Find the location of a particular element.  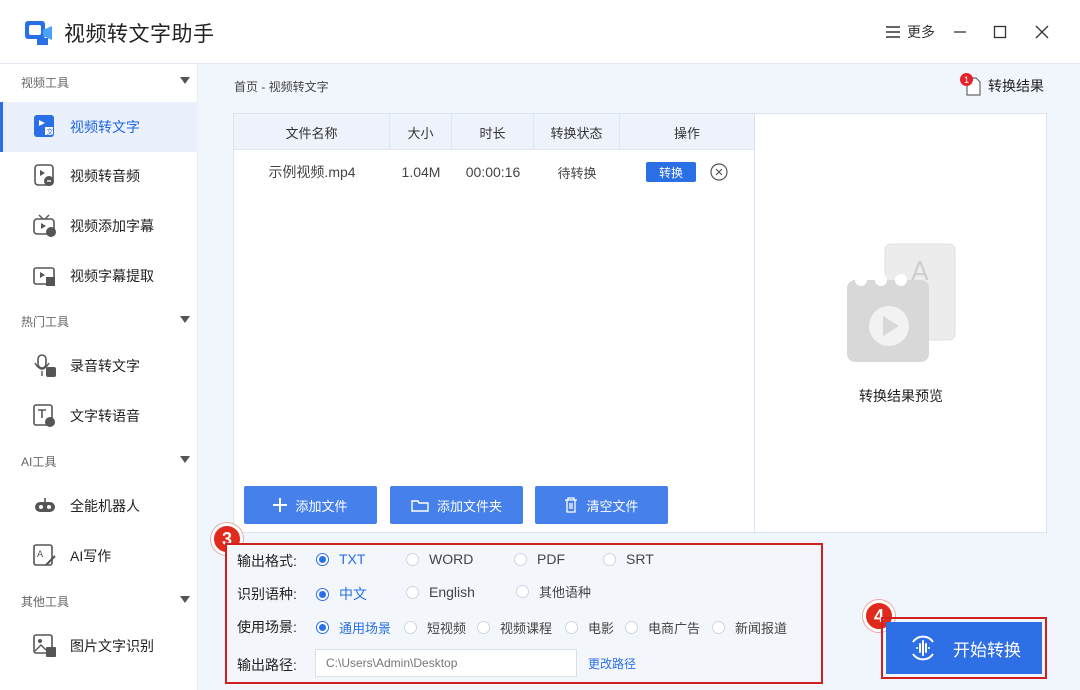

row-convert-button: 转换 is located at coordinates (671, 172).